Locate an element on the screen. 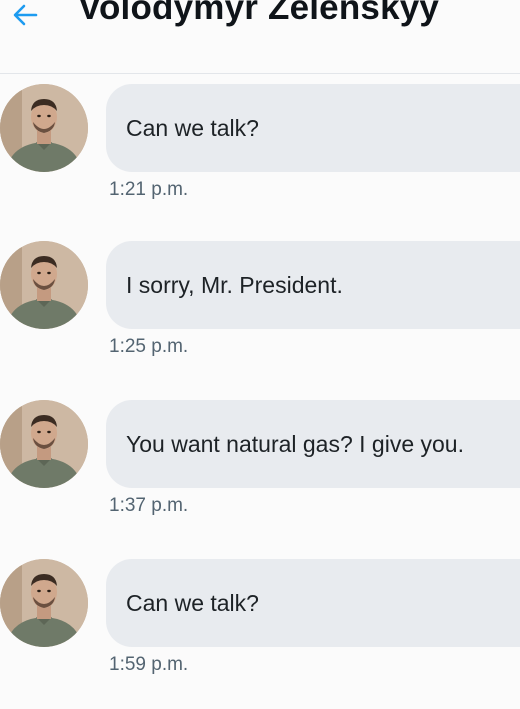 The image size is (520, 709). conversation-header: Volodymyr Zelenskyy is located at coordinates (260, 37).